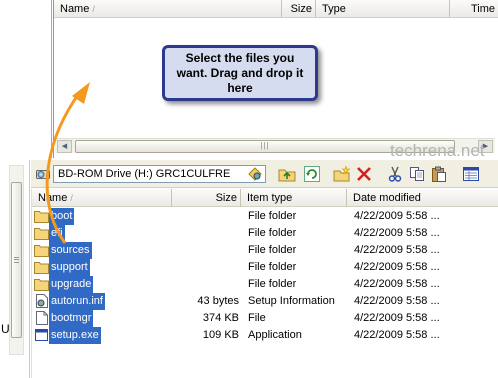 The width and height of the screenshot is (498, 378). What do you see at coordinates (270, 198) in the screenshot?
I see `column-label: Item type` at bounding box center [270, 198].